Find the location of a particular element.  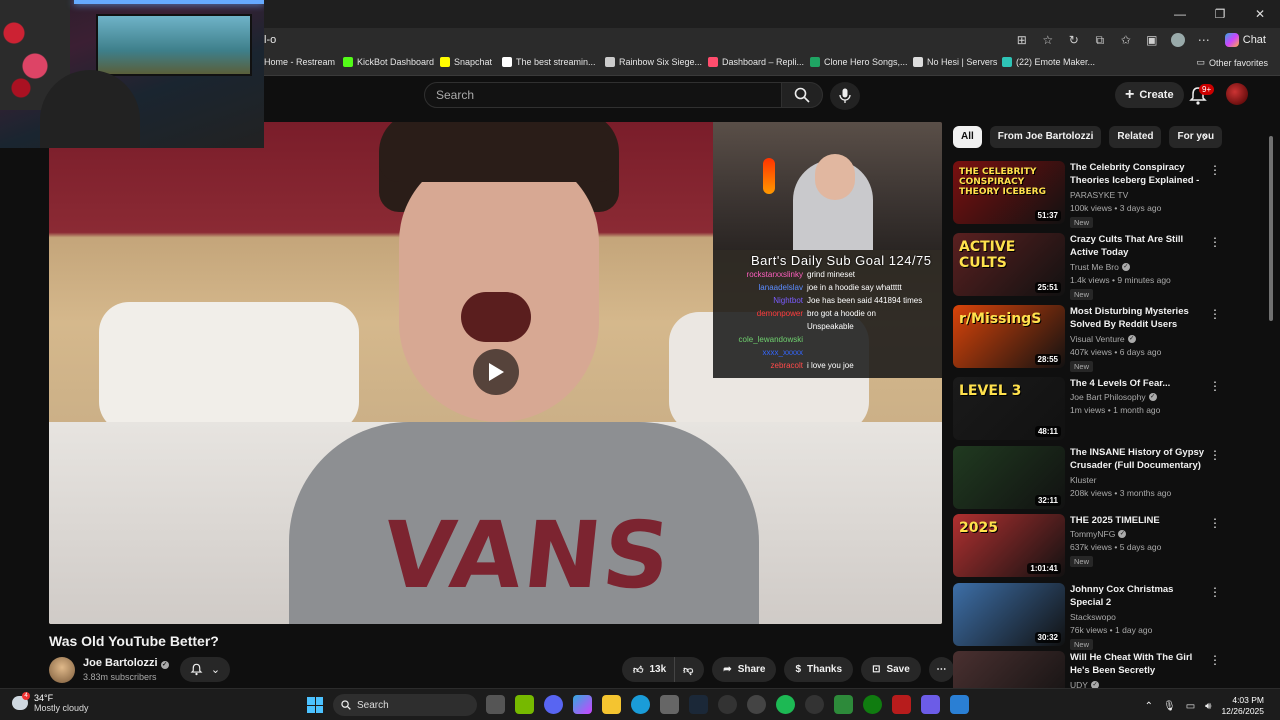

voice-search-button is located at coordinates (845, 96).